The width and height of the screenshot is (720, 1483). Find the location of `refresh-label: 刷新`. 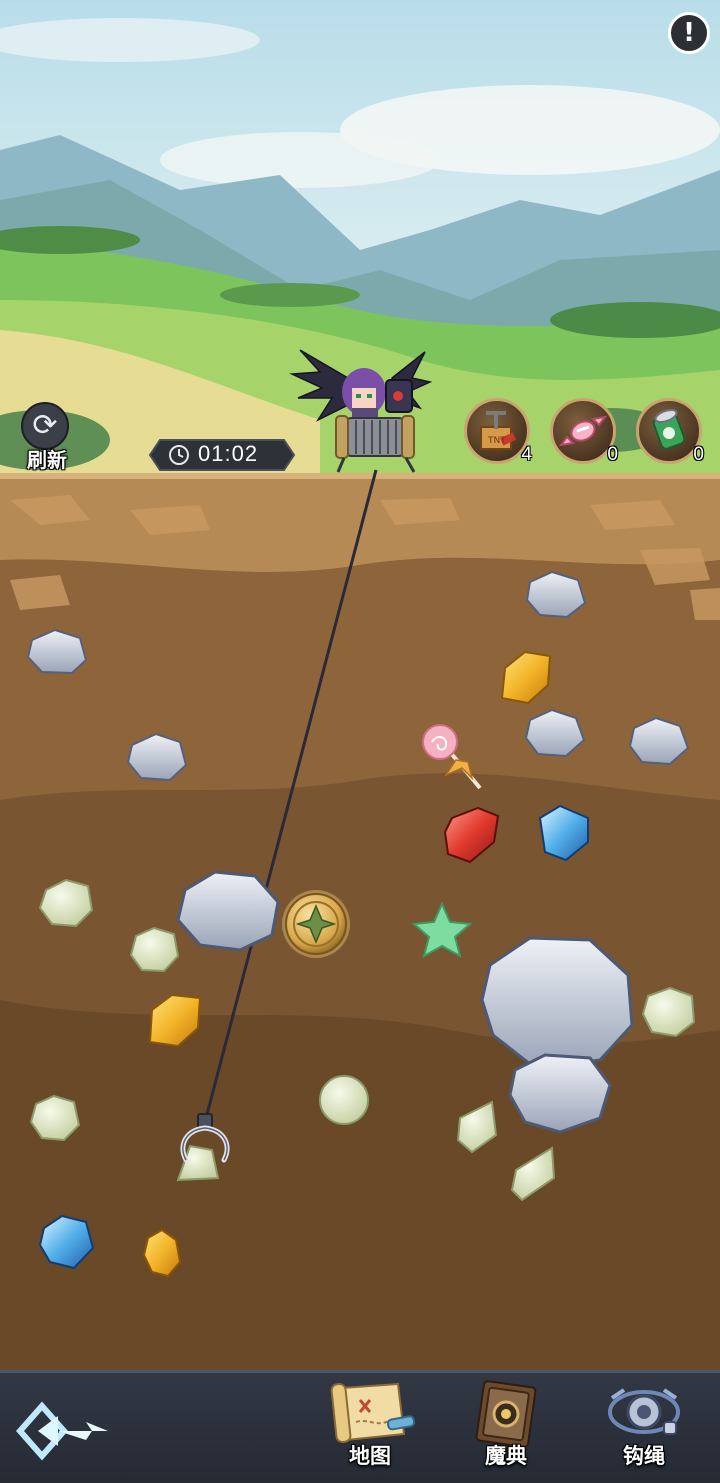

refresh-label: 刷新 is located at coordinates (47, 460).